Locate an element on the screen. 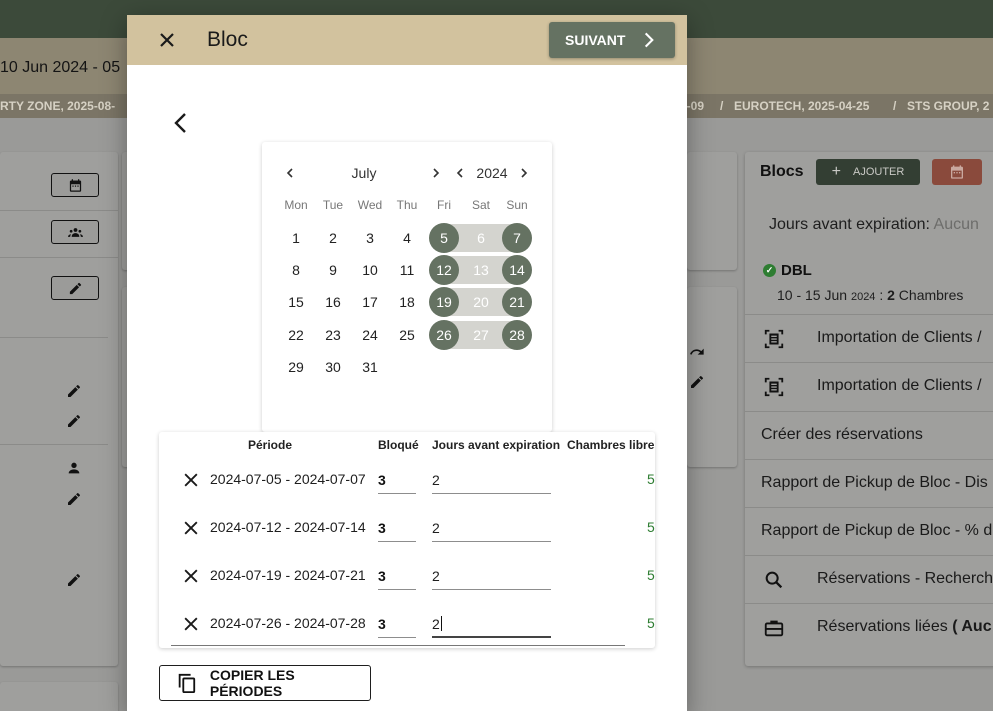 This screenshot has height=711, width=993. copy-icon is located at coordinates (187, 683).